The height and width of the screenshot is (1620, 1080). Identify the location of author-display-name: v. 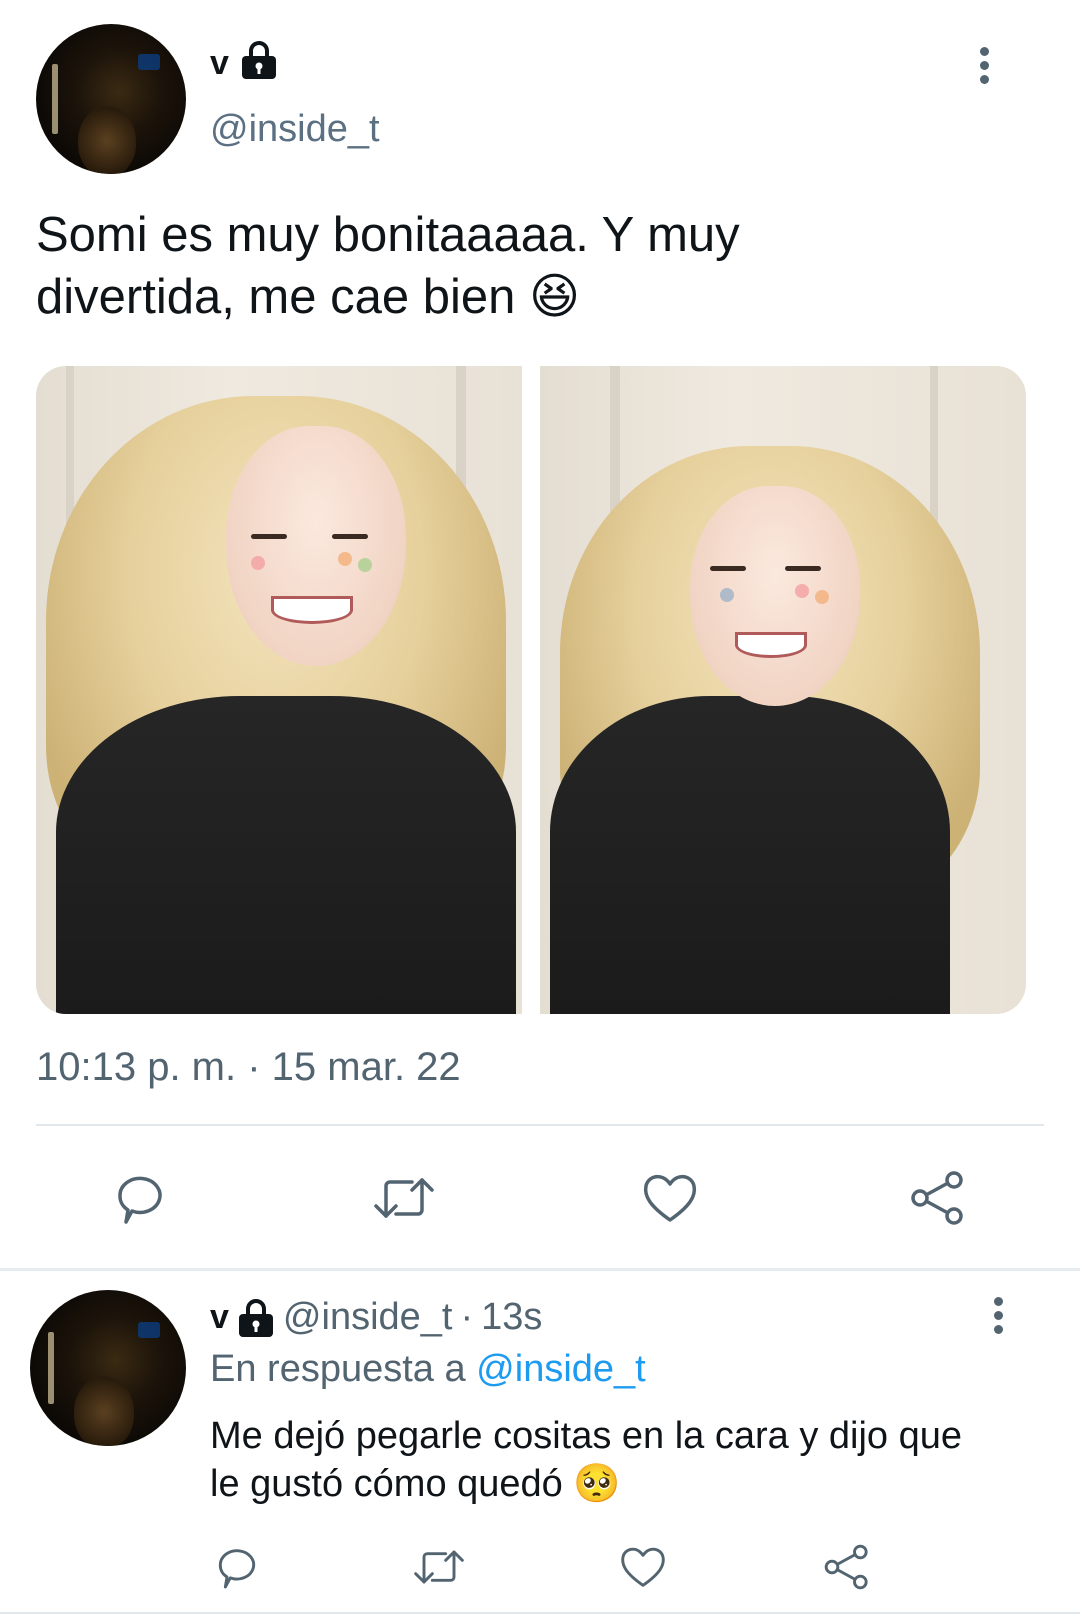
(219, 63).